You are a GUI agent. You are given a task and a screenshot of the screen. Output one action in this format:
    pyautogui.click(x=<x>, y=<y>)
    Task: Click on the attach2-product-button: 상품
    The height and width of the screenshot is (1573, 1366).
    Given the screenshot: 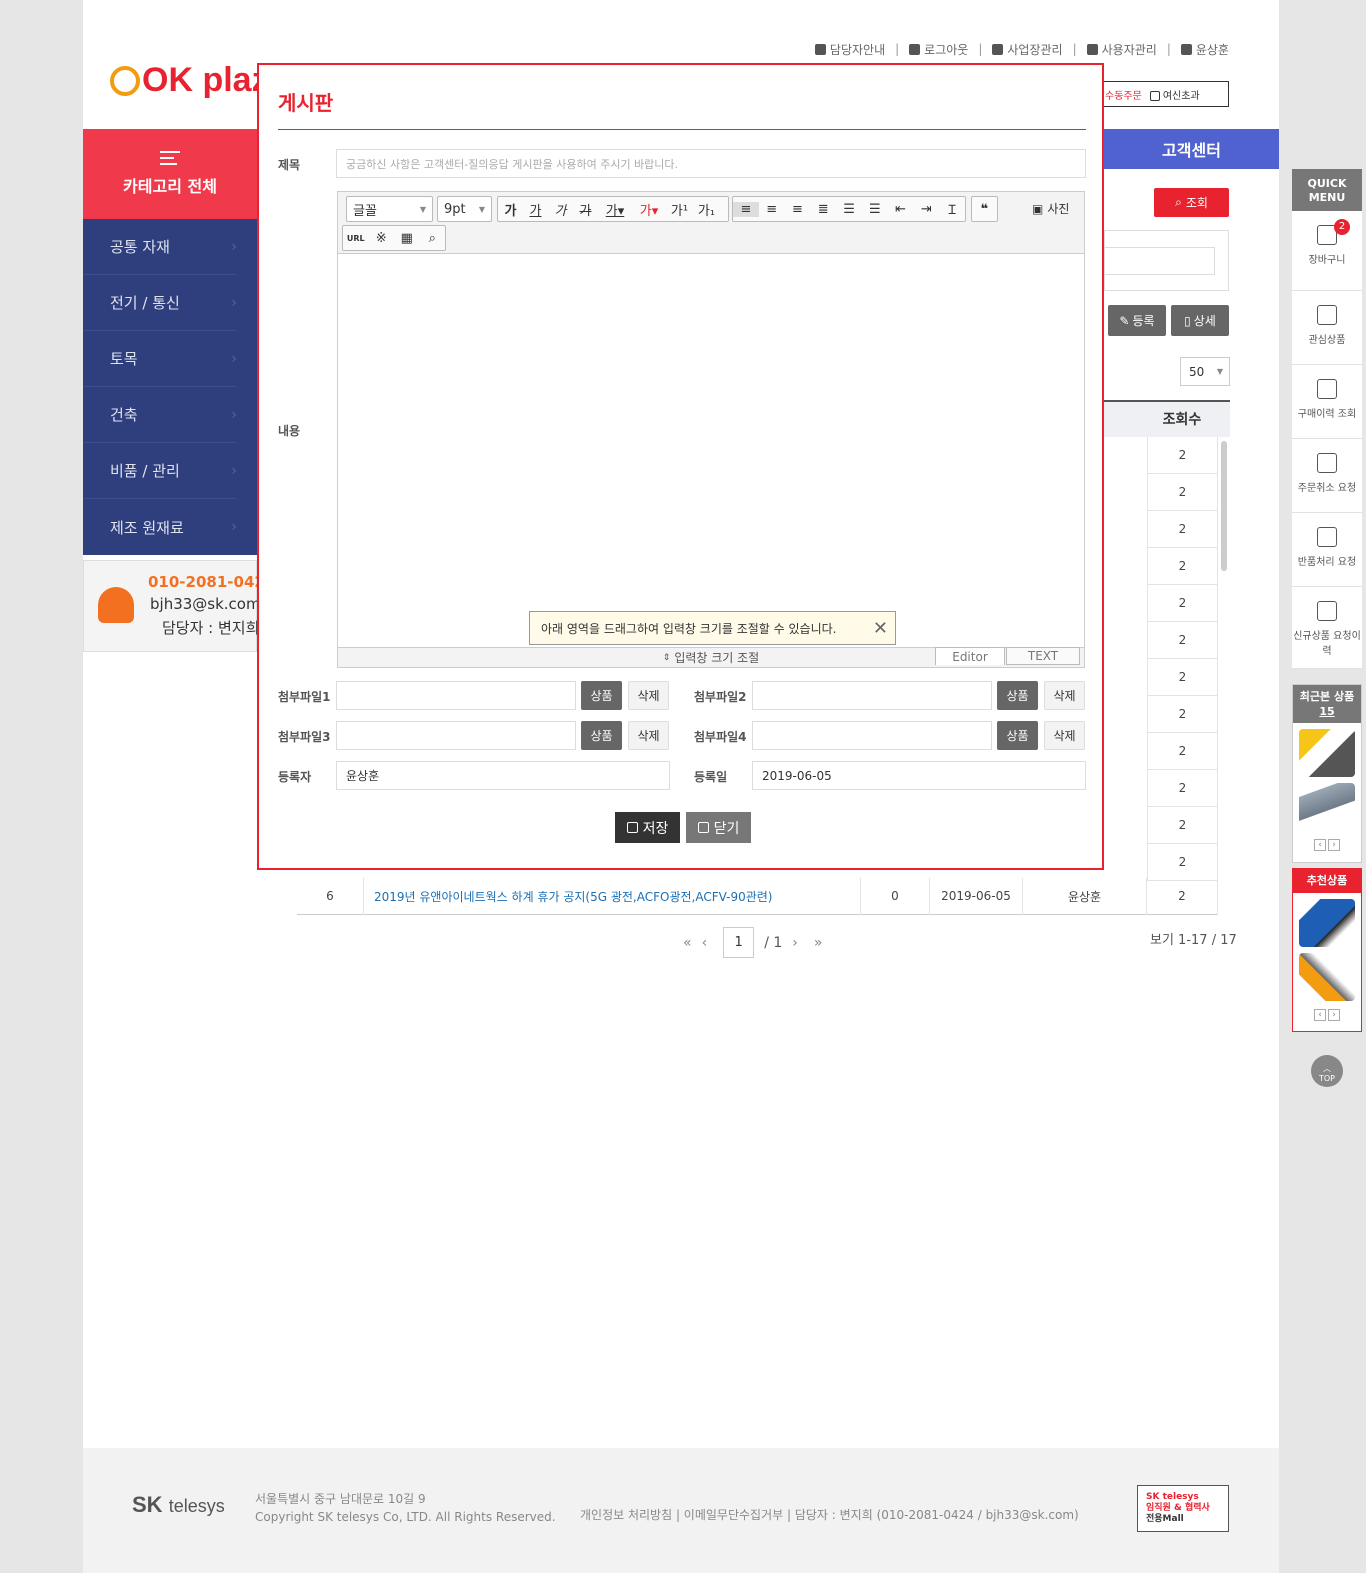 What is the action you would take?
    pyautogui.click(x=1017, y=695)
    